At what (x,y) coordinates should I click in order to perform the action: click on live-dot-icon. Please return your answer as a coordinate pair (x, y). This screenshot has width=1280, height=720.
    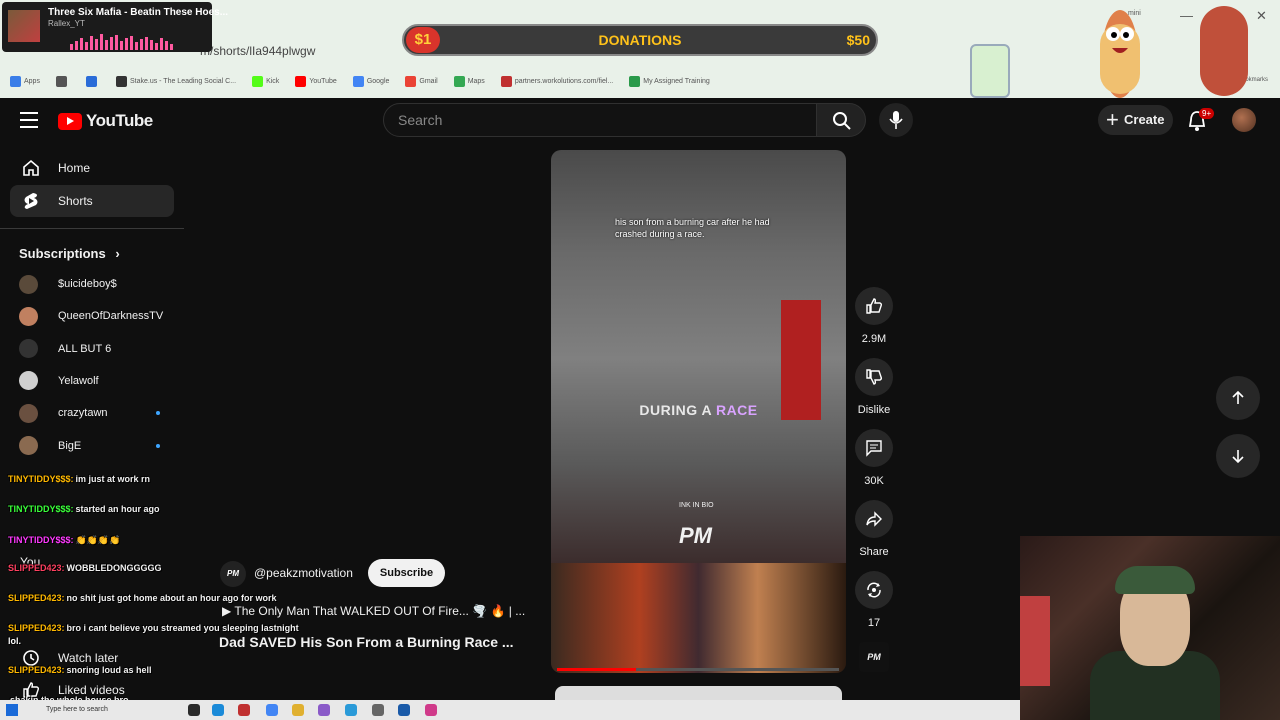
    Looking at the image, I should click on (158, 413).